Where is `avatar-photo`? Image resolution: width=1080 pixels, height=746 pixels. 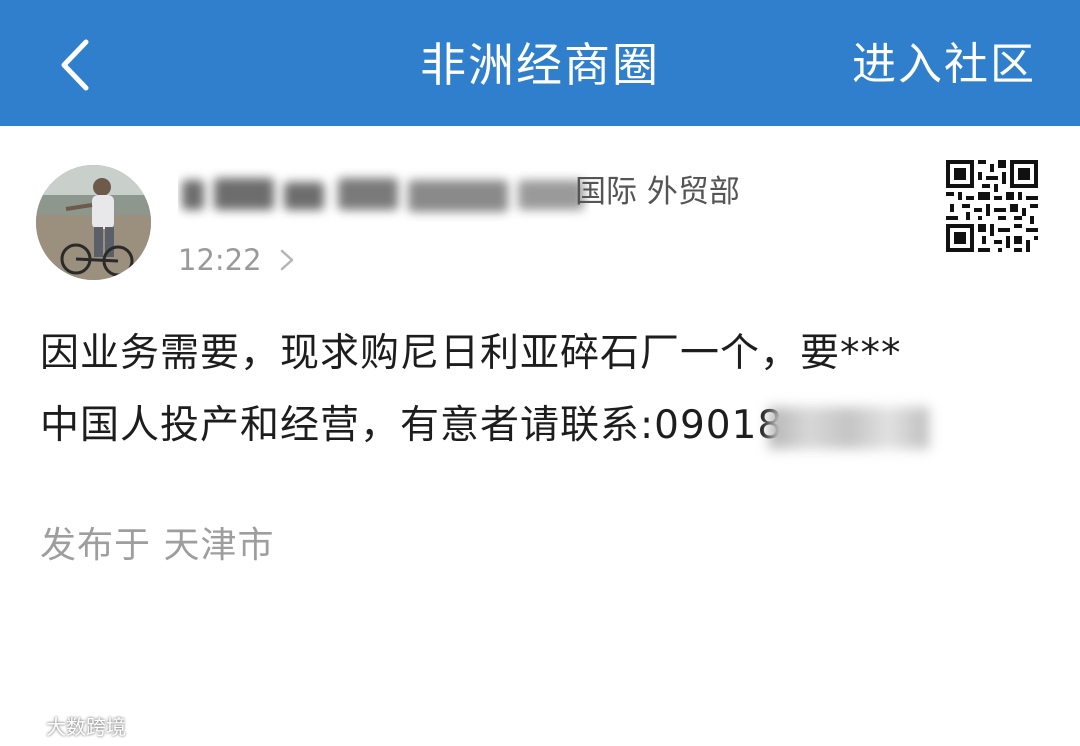 avatar-photo is located at coordinates (93, 222).